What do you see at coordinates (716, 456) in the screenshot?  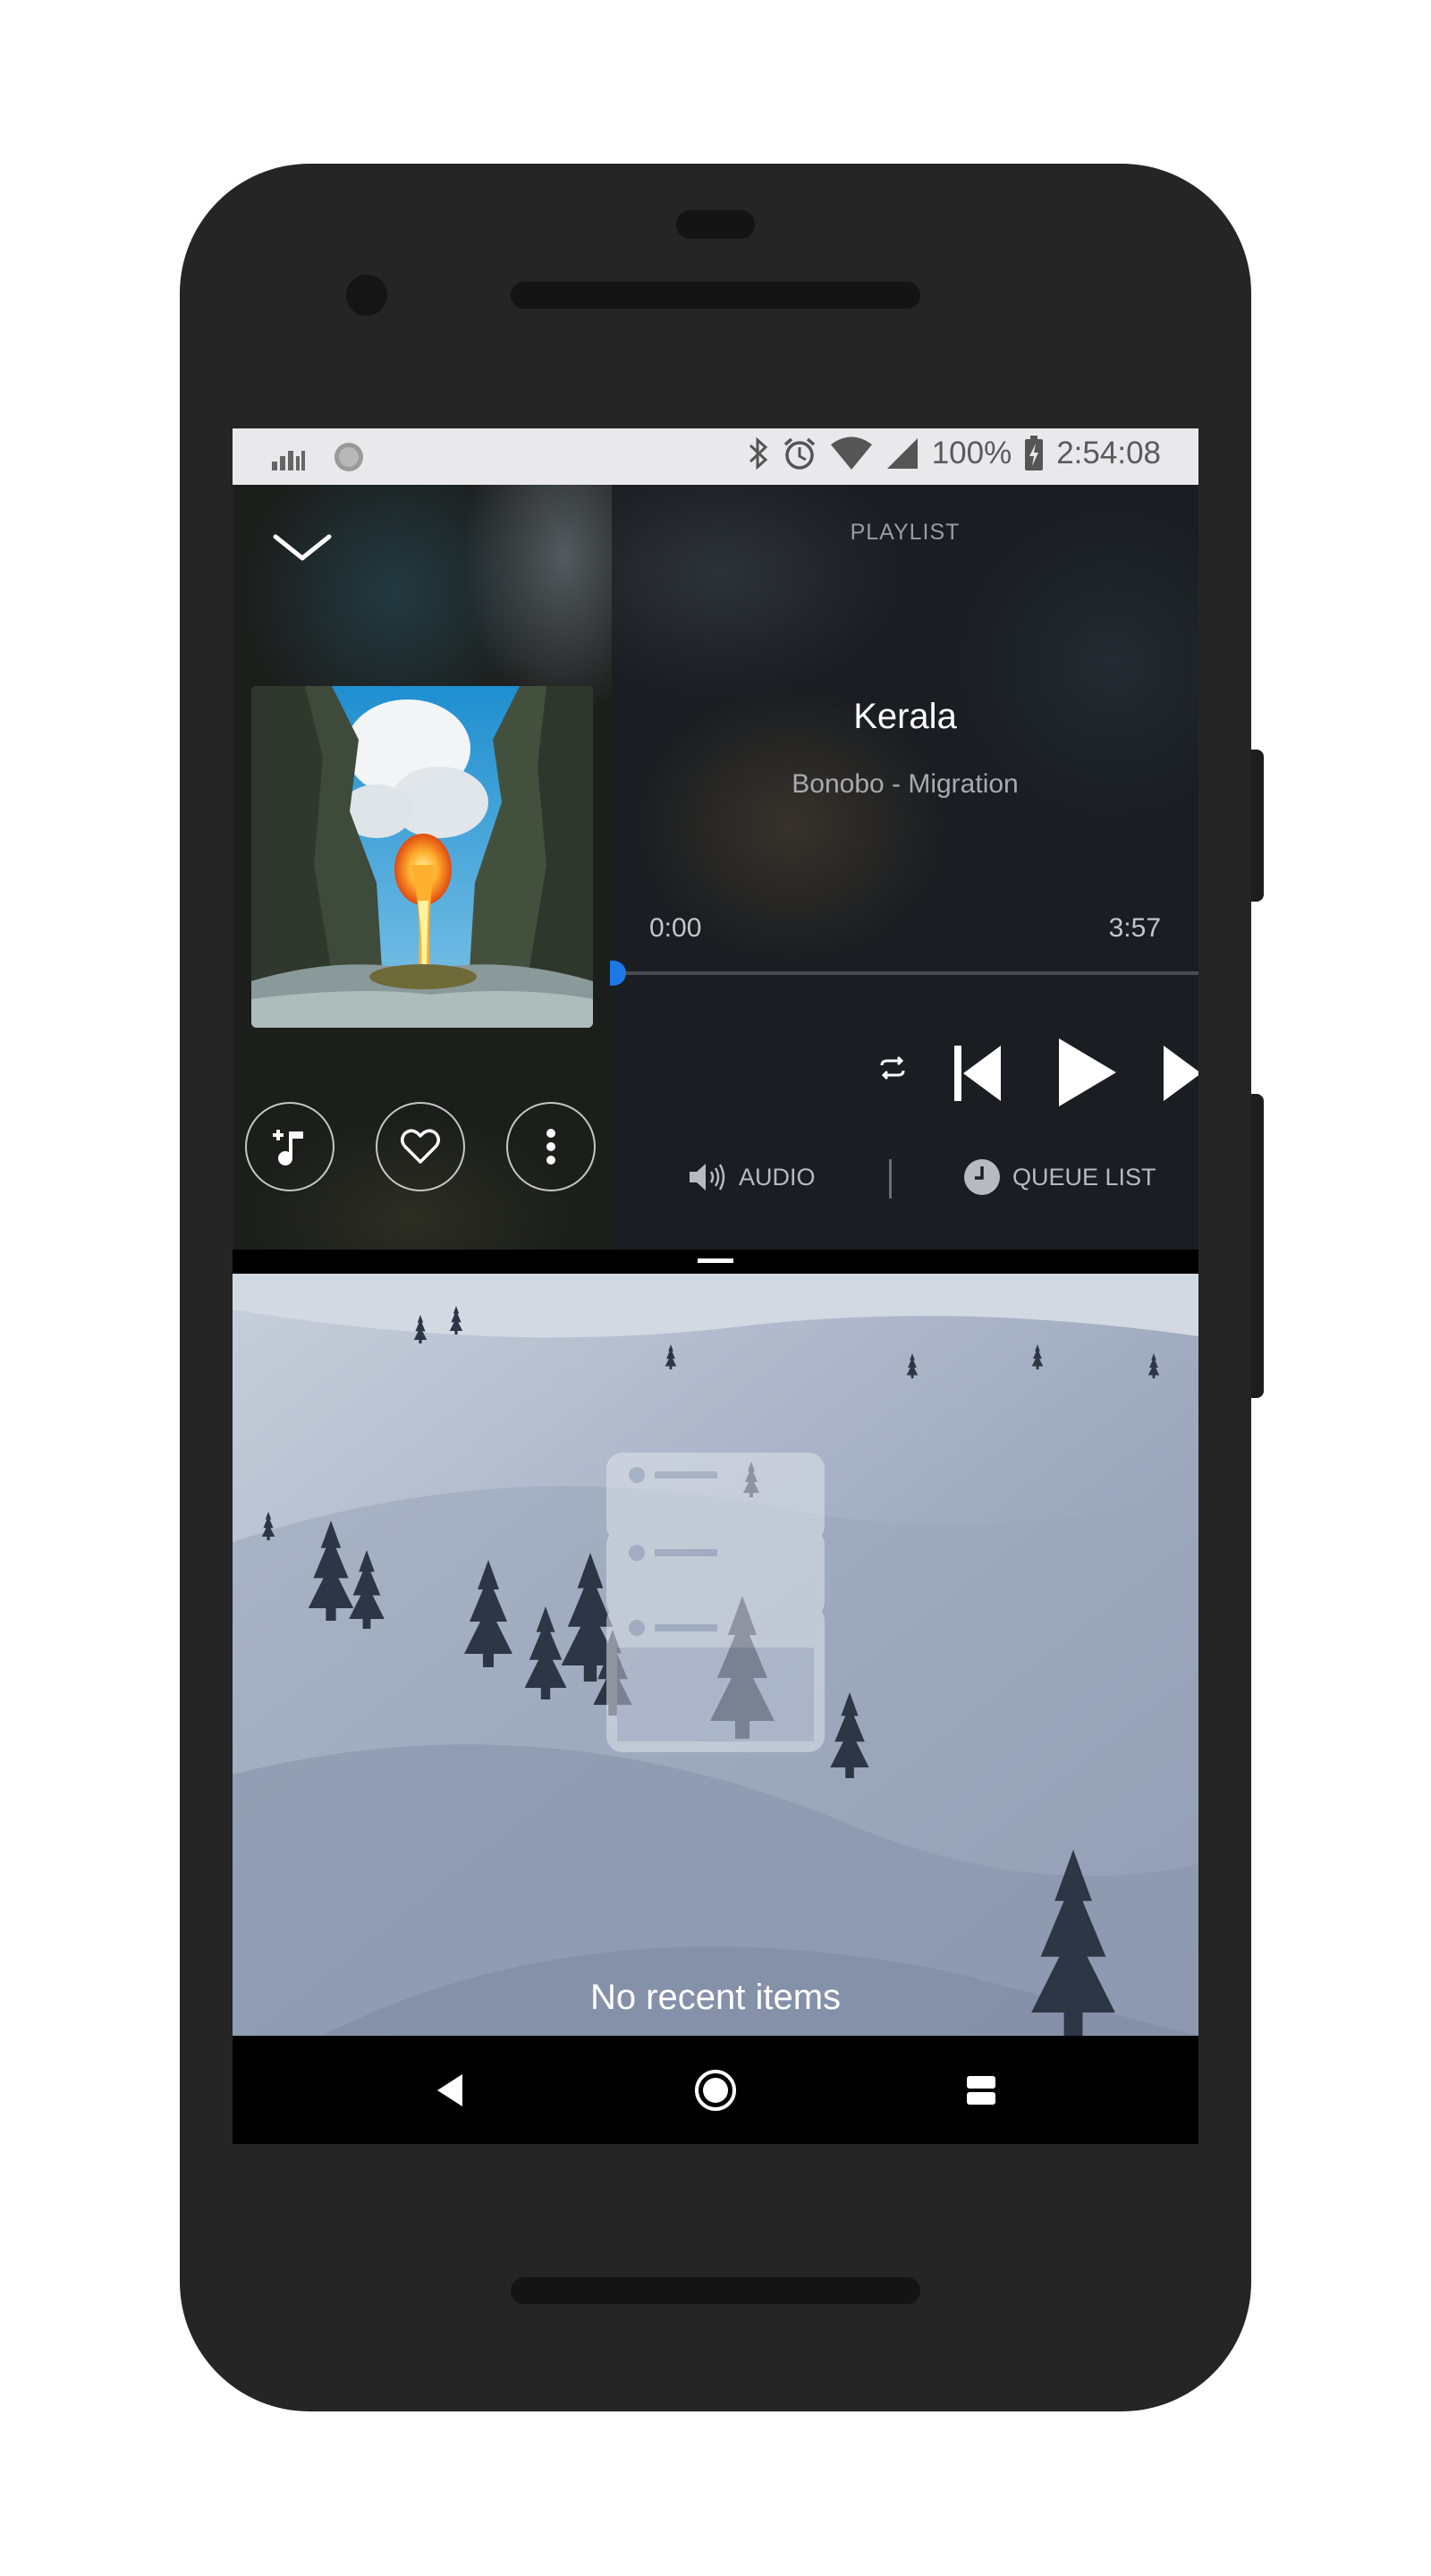 I see `status-bar: 100% 2:54:08` at bounding box center [716, 456].